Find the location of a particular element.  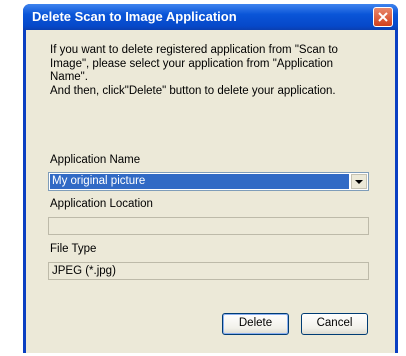

window-title: Delete Scan to Image Application is located at coordinates (134, 16).